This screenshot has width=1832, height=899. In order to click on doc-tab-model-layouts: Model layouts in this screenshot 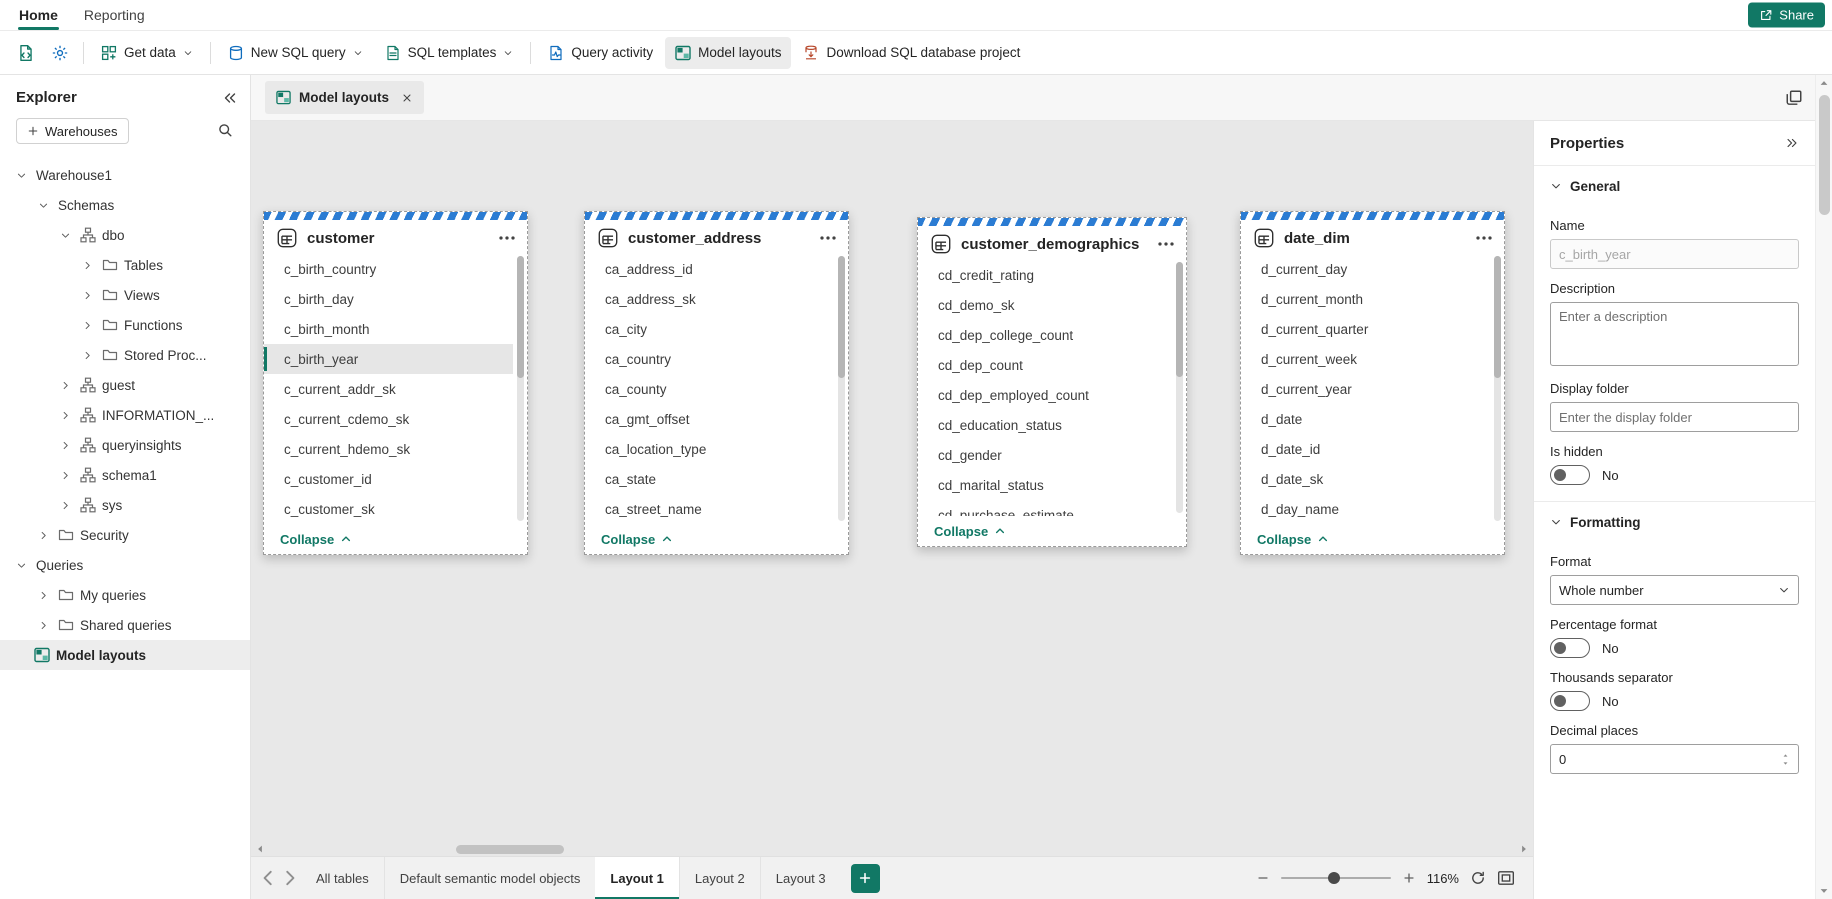, I will do `click(345, 97)`.